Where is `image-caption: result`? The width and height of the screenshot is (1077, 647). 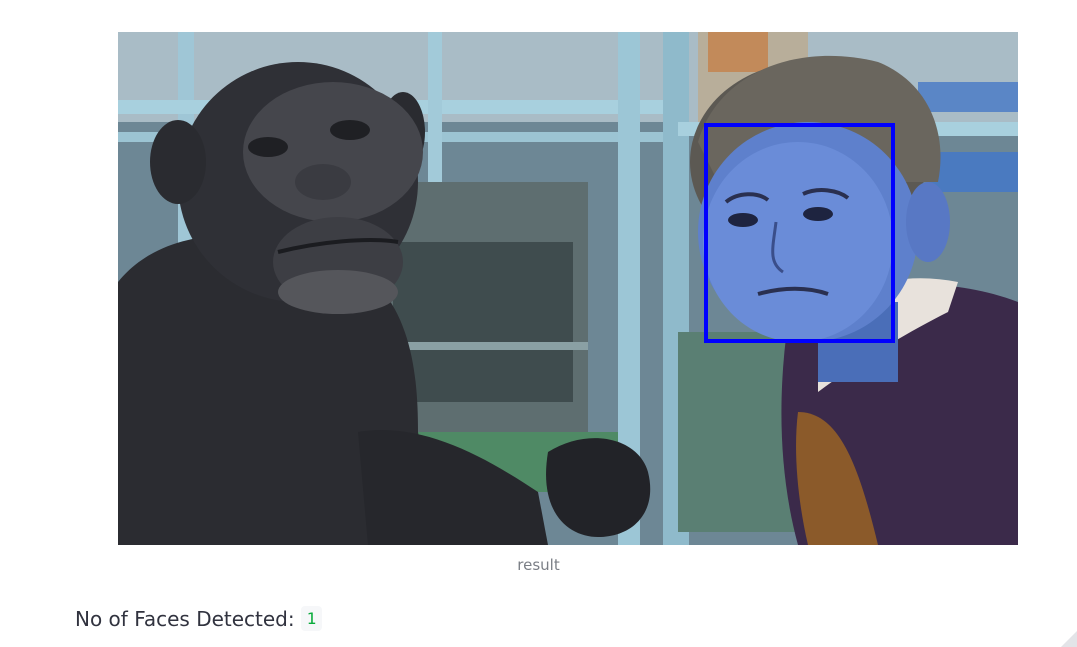 image-caption: result is located at coordinates (538, 565).